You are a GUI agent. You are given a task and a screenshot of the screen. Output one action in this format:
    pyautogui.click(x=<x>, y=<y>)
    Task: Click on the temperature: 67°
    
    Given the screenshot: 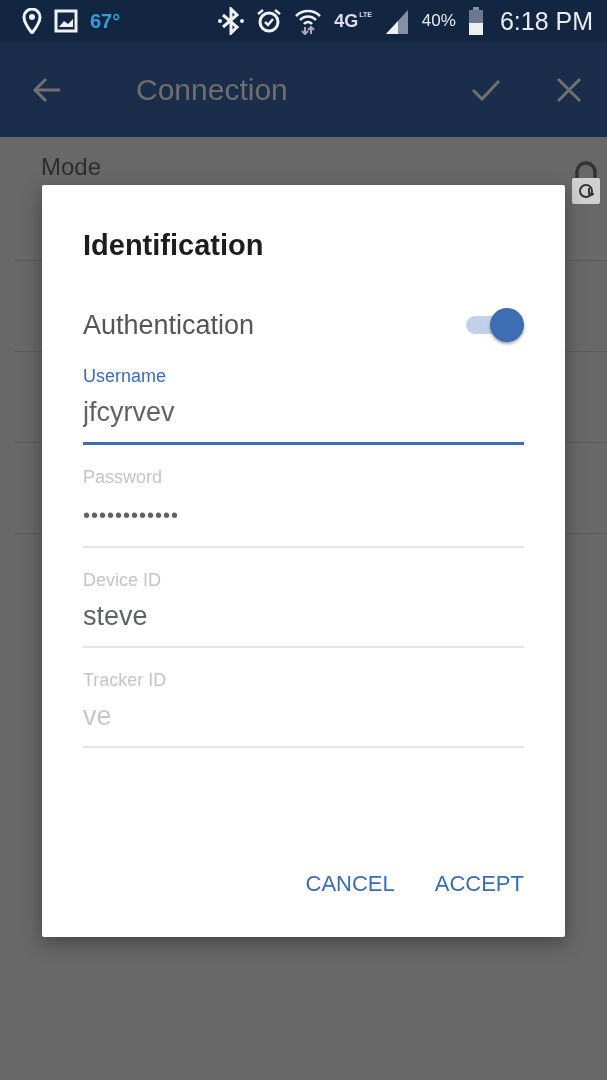 What is the action you would take?
    pyautogui.click(x=105, y=21)
    